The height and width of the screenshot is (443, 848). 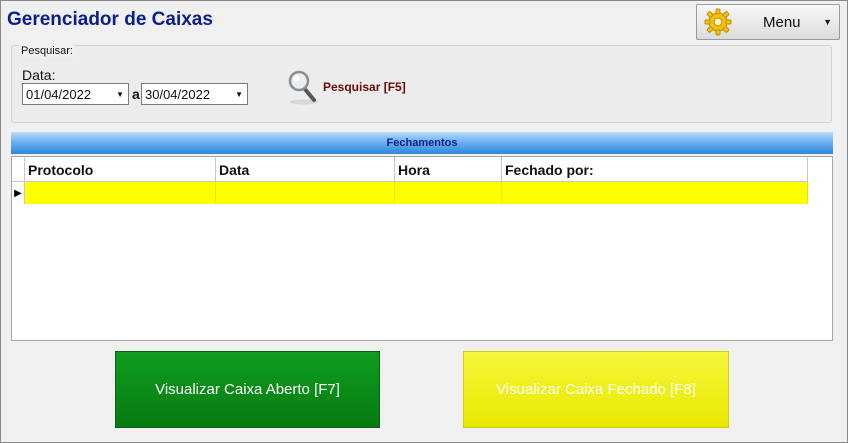 I want to click on row-selector-icon: ▶, so click(x=18, y=193).